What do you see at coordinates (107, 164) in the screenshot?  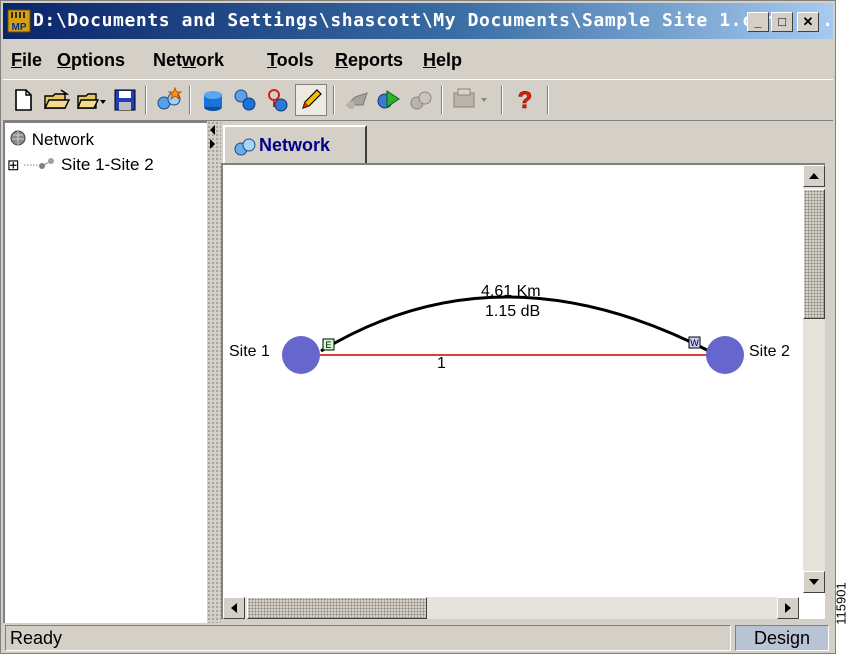 I see `tree-item-label: Site 1-Site 2` at bounding box center [107, 164].